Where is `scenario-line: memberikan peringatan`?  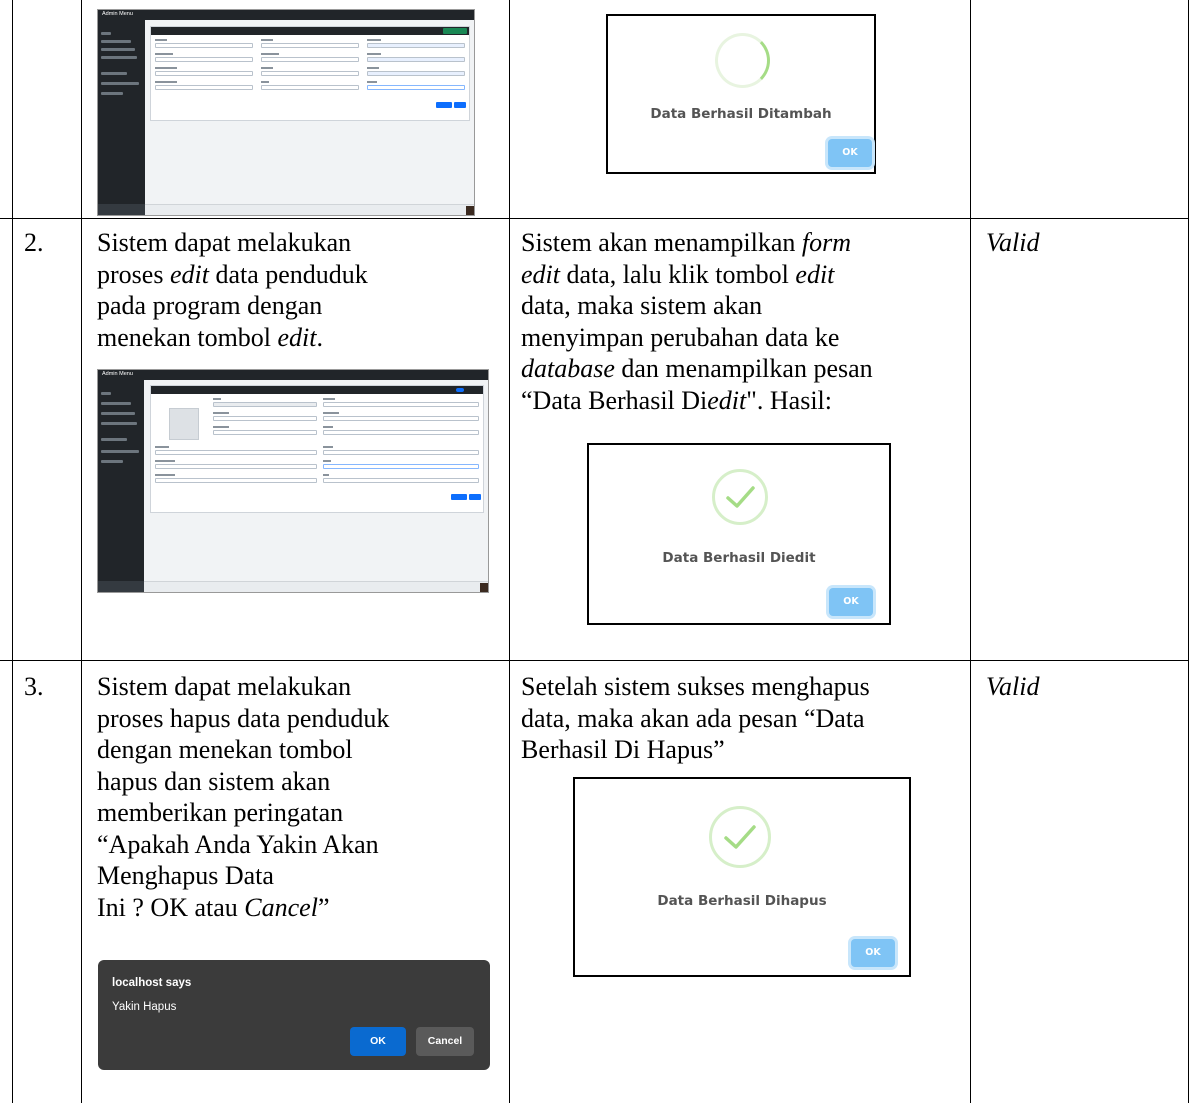
scenario-line: memberikan peringatan is located at coordinates (220, 812).